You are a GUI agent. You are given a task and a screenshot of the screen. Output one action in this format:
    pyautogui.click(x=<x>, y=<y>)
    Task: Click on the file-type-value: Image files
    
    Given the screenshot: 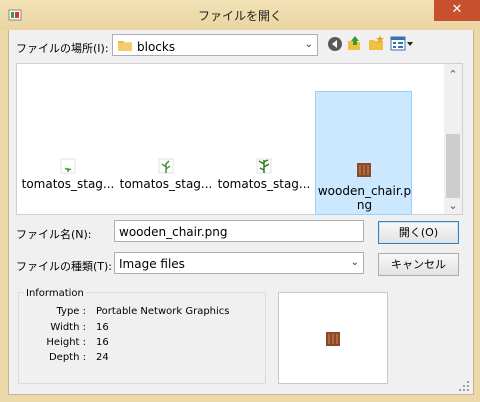 What is the action you would take?
    pyautogui.click(x=152, y=264)
    